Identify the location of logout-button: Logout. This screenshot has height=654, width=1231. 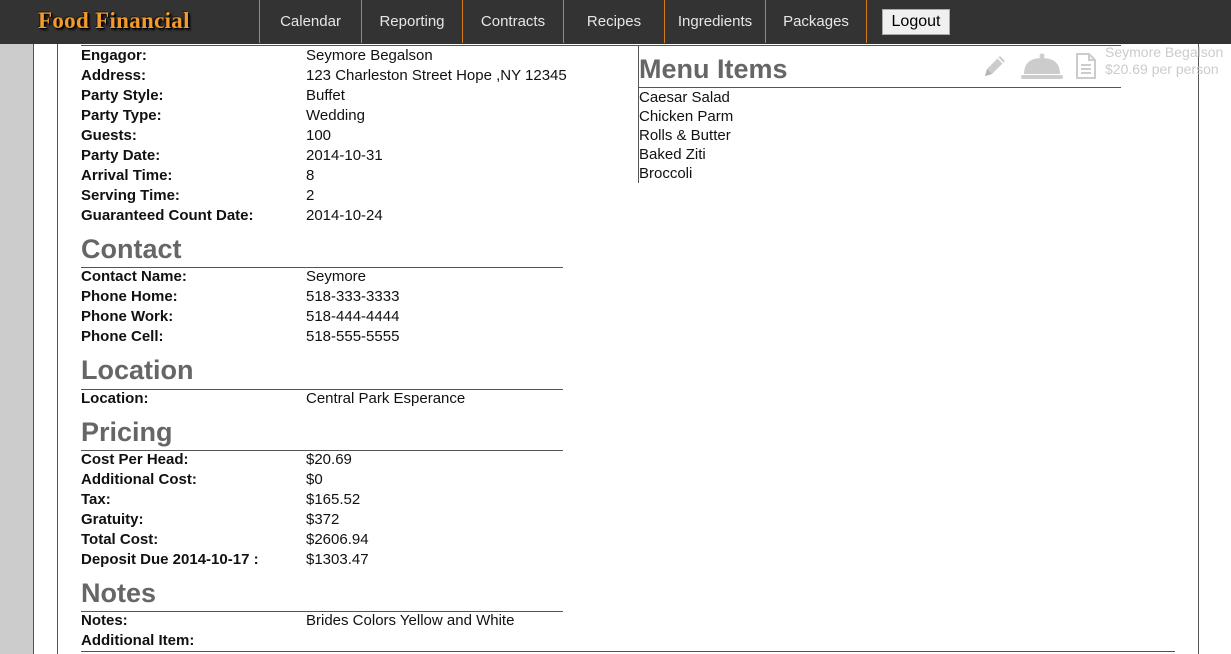
(916, 22).